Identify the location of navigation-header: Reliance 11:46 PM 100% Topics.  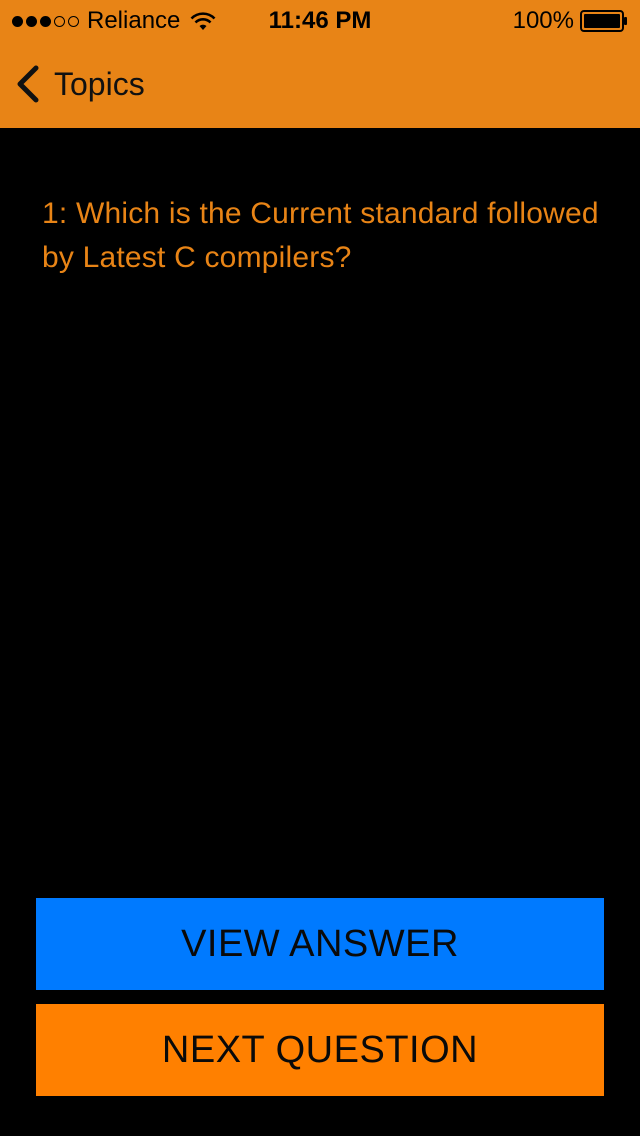
(320, 64).